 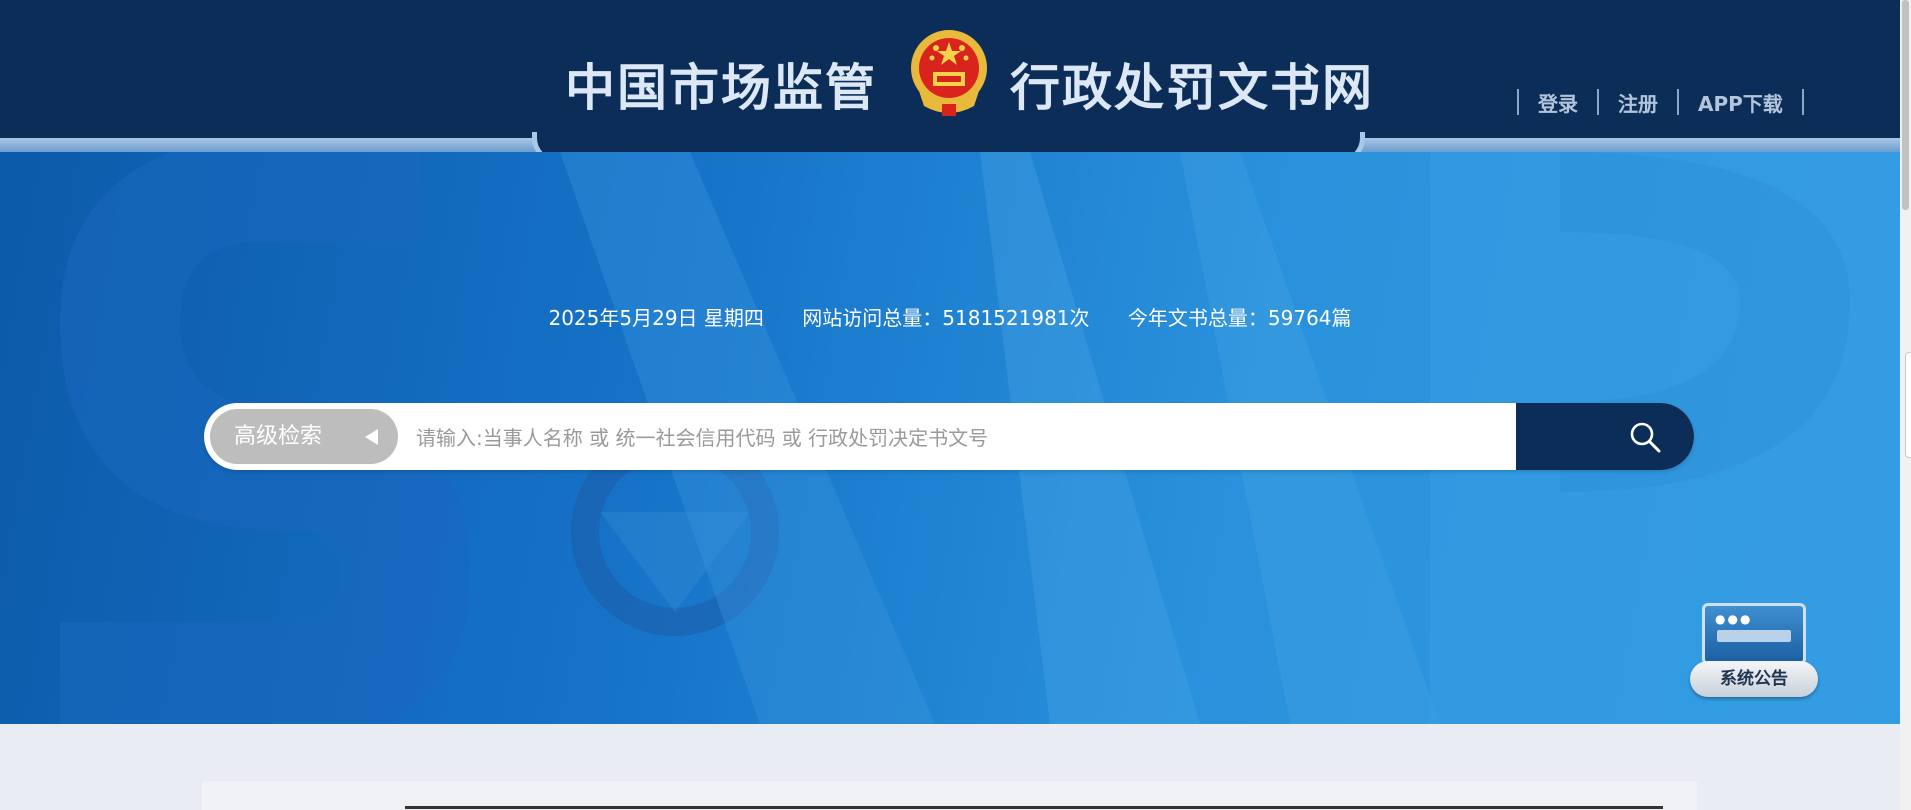 What do you see at coordinates (1558, 102) in the screenshot?
I see `login-link: 登录` at bounding box center [1558, 102].